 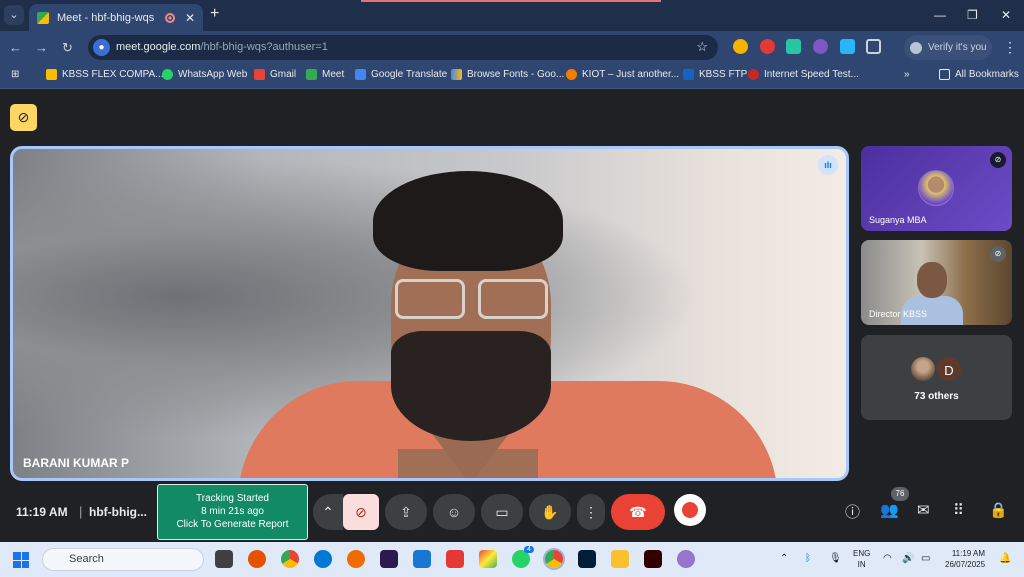 I want to click on more-bookmarks-button: », so click(x=907, y=74).